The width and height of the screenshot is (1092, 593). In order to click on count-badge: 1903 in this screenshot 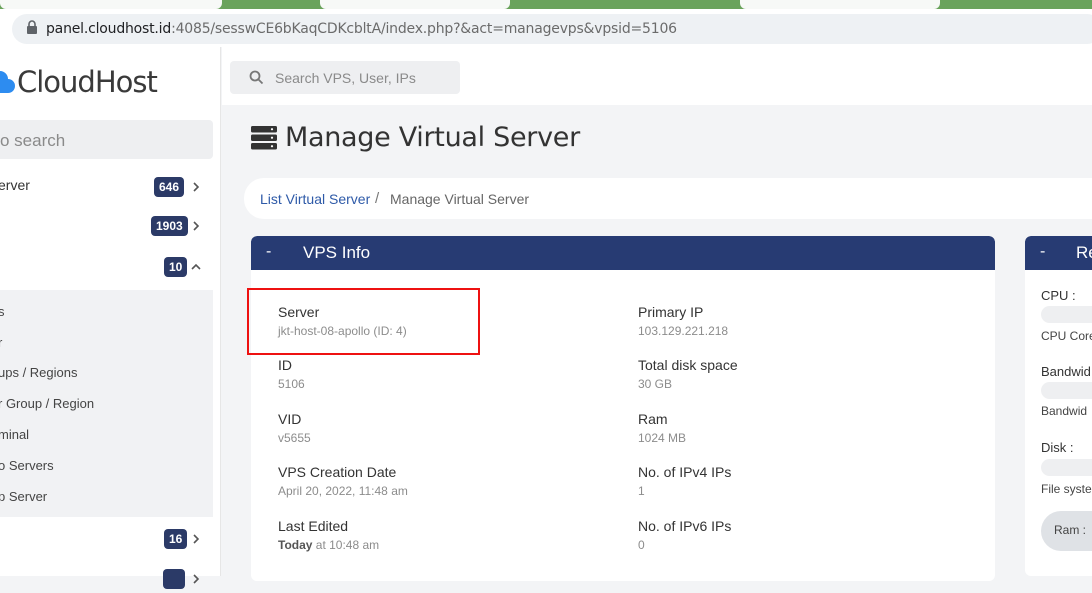, I will do `click(169, 226)`.